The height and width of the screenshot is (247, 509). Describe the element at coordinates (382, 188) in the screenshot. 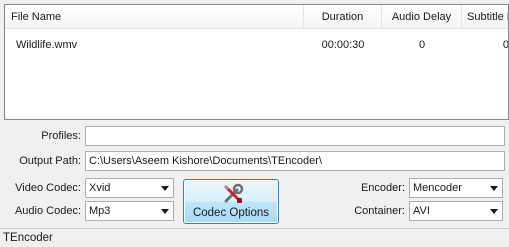

I see `encoder-label: Encoder:` at that location.